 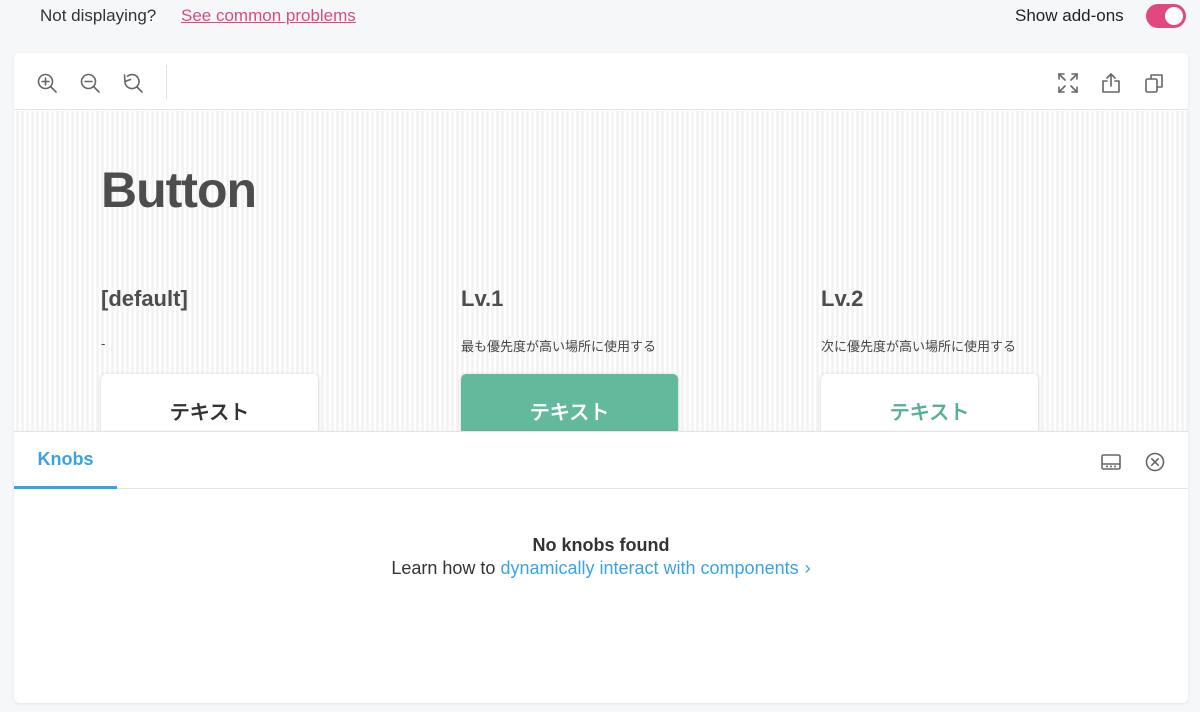 I want to click on variant-description: 次に優先度が高い場所に使用する, so click(x=919, y=346).